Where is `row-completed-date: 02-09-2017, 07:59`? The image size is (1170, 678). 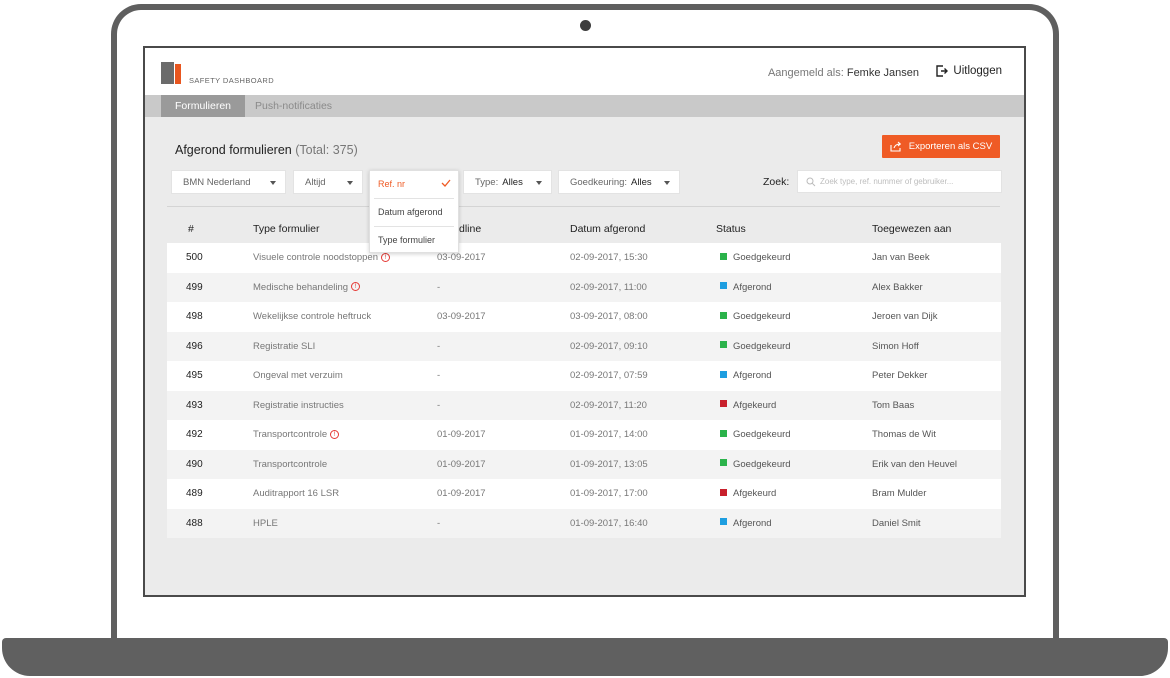 row-completed-date: 02-09-2017, 07:59 is located at coordinates (609, 375).